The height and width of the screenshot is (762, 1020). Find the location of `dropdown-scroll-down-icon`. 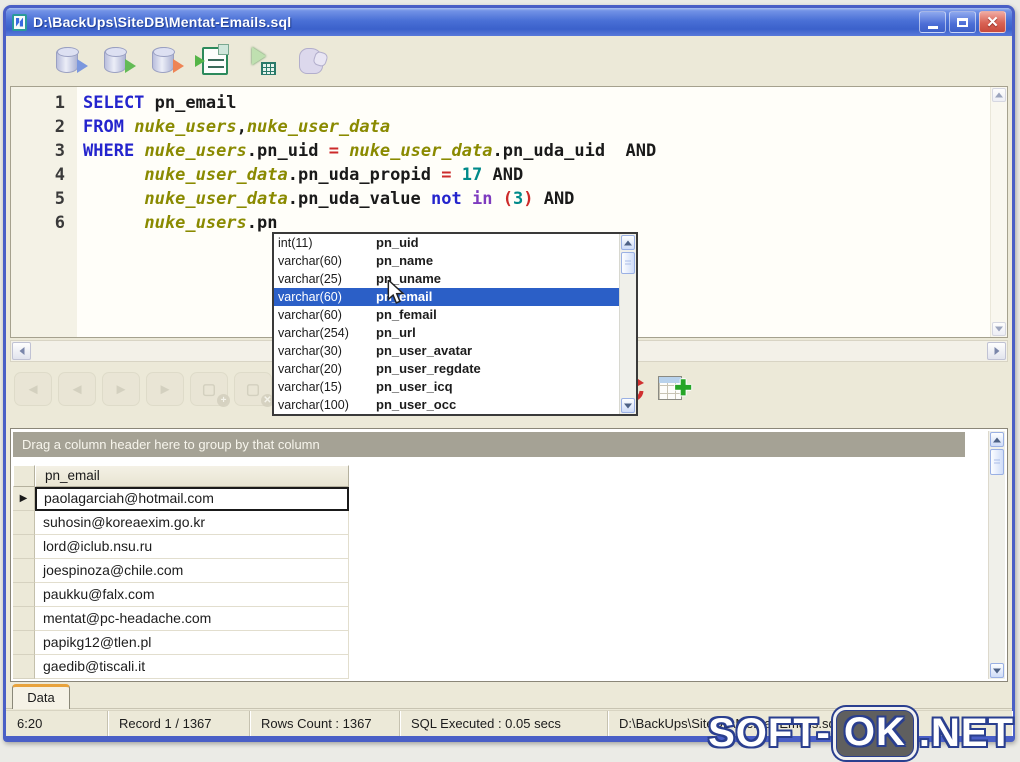

dropdown-scroll-down-icon is located at coordinates (628, 405).